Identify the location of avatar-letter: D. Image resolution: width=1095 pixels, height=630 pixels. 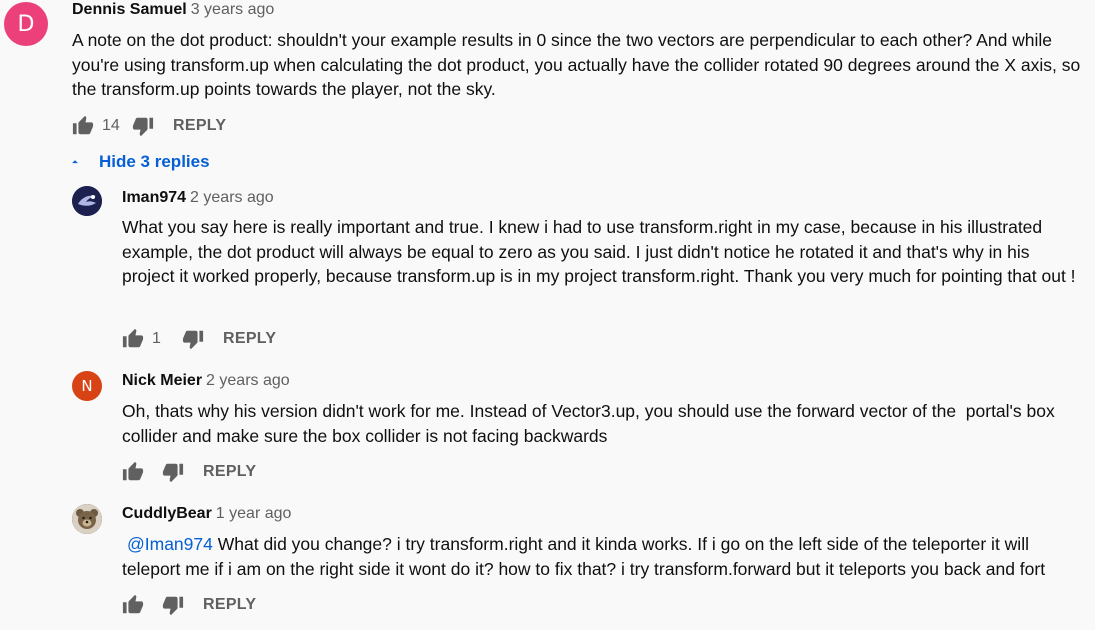
(26, 24).